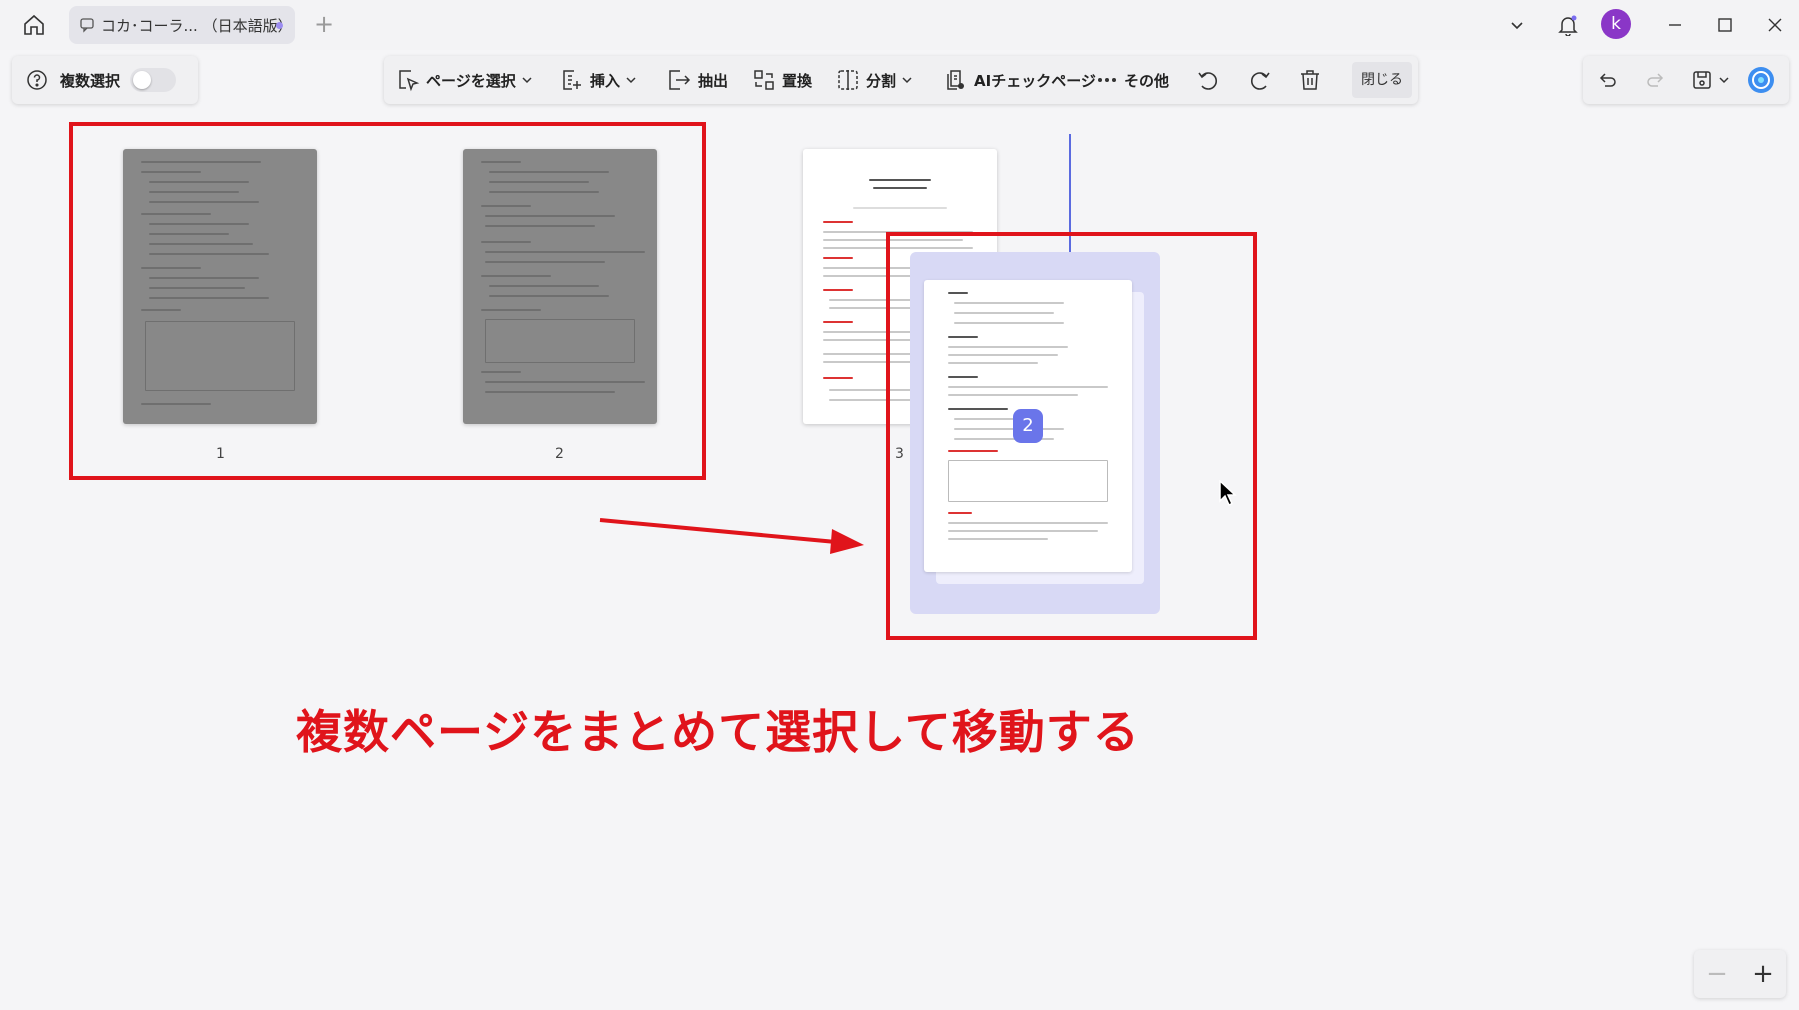 The height and width of the screenshot is (1010, 1799). What do you see at coordinates (955, 80) in the screenshot?
I see `ai-check-icon` at bounding box center [955, 80].